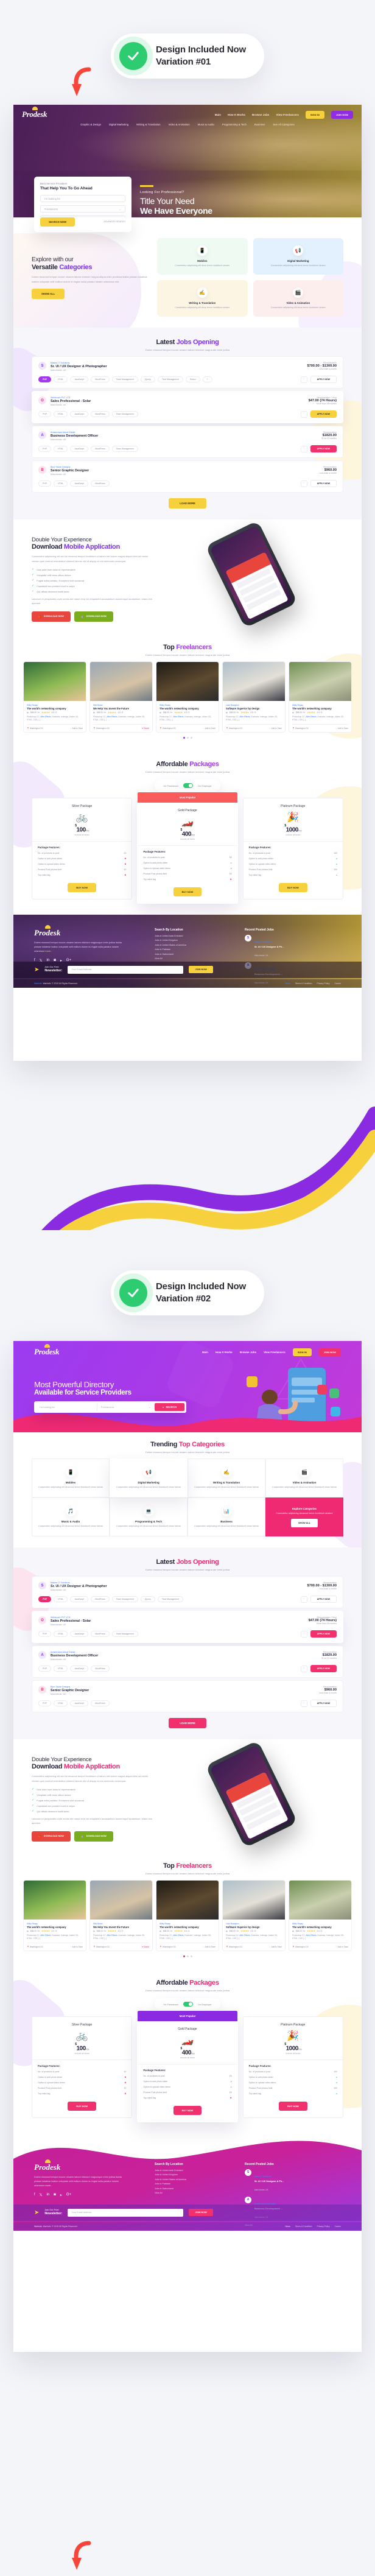 The height and width of the screenshot is (2576, 375). What do you see at coordinates (342, 114) in the screenshot?
I see `join-now-button: JOIN NOW` at bounding box center [342, 114].